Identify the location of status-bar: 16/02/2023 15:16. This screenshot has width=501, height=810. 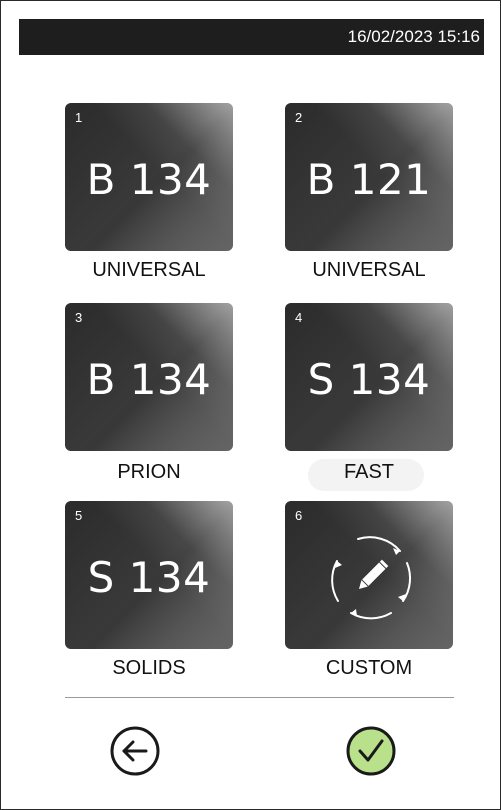
(251, 37).